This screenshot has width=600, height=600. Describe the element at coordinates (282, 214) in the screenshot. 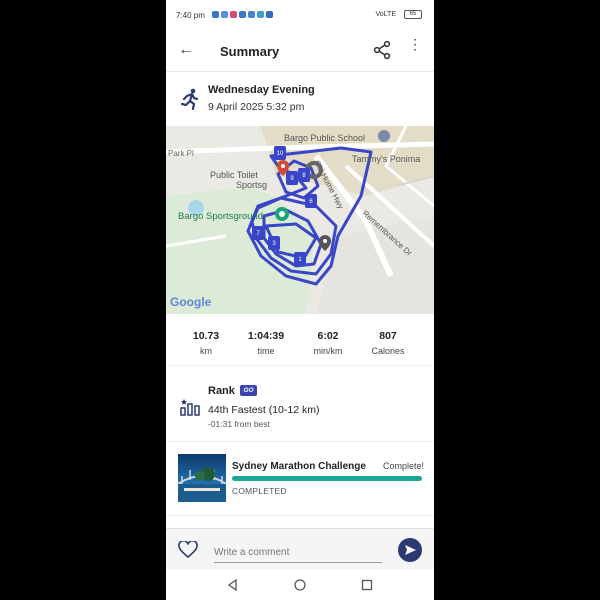

I see `sportsground-pin-center` at that location.